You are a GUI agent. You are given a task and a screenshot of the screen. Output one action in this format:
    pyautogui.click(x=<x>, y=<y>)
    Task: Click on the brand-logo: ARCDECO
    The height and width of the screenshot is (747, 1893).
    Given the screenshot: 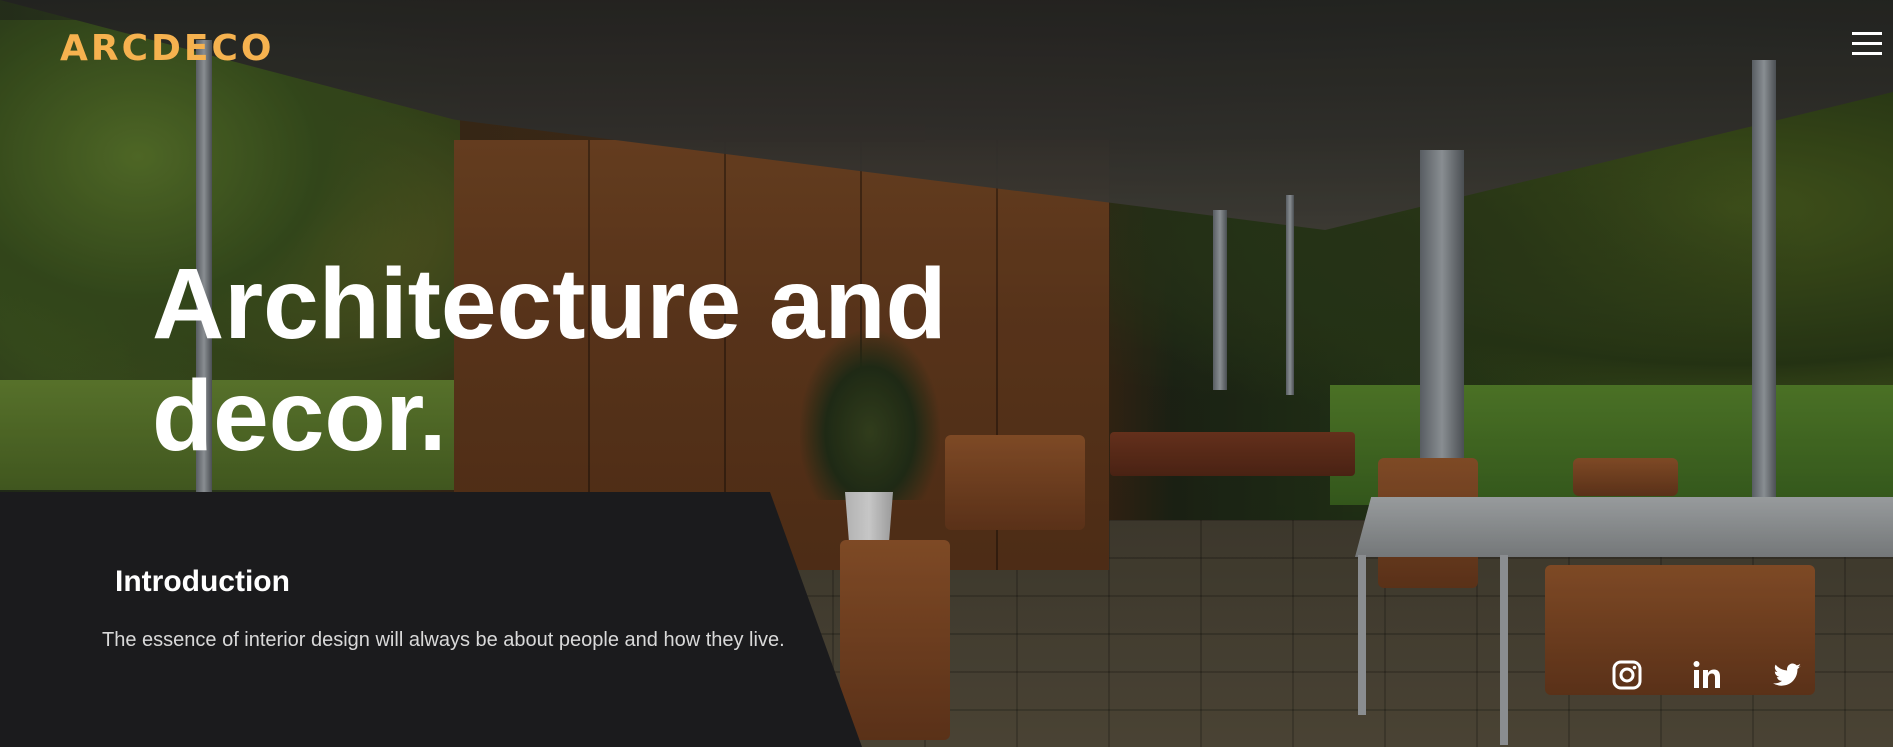 What is the action you would take?
    pyautogui.click(x=167, y=48)
    